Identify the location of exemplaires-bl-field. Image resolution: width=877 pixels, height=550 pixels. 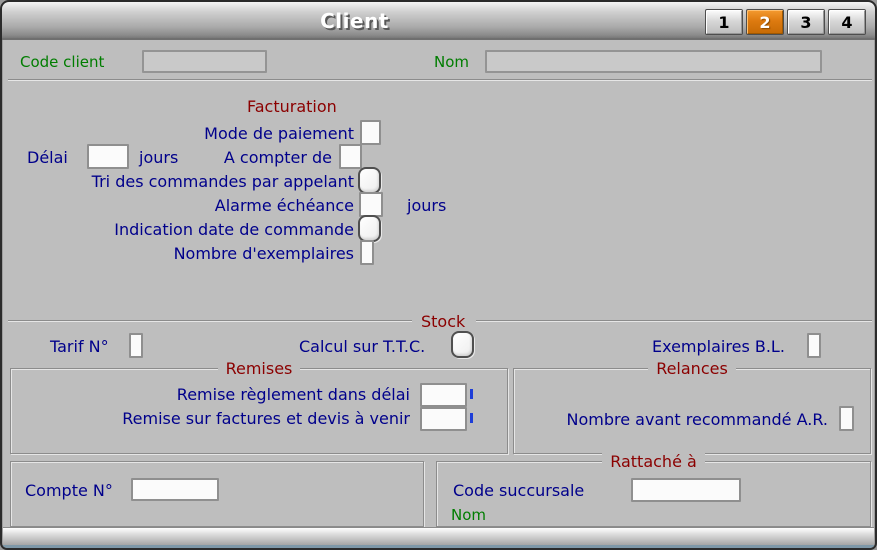
(814, 345).